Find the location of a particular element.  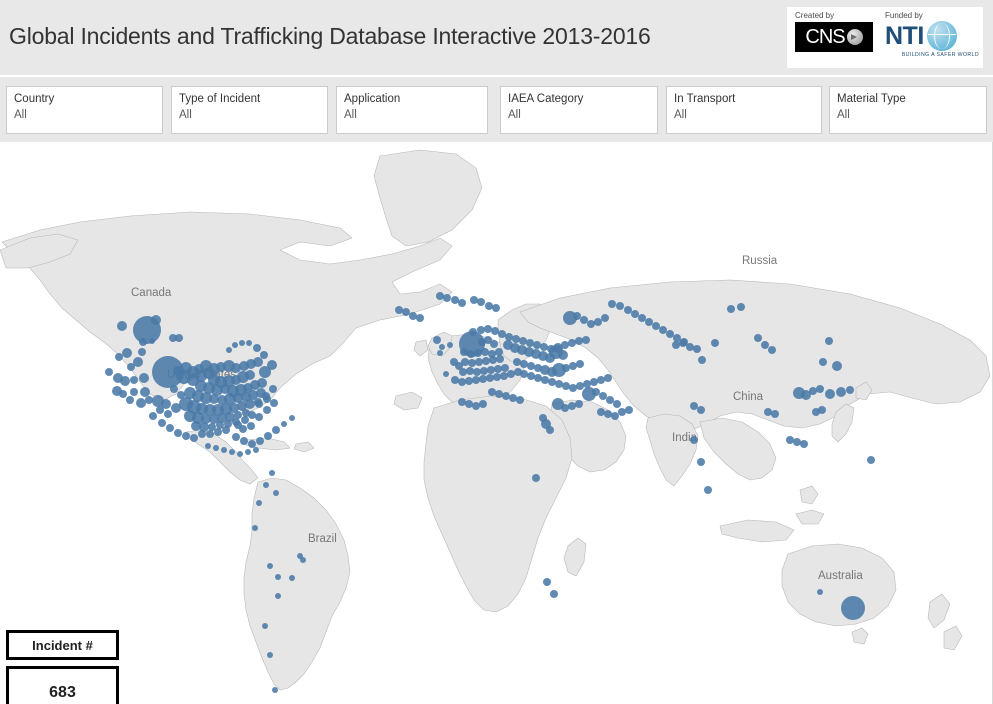

filter-type-of-incident-value: All is located at coordinates (253, 115).